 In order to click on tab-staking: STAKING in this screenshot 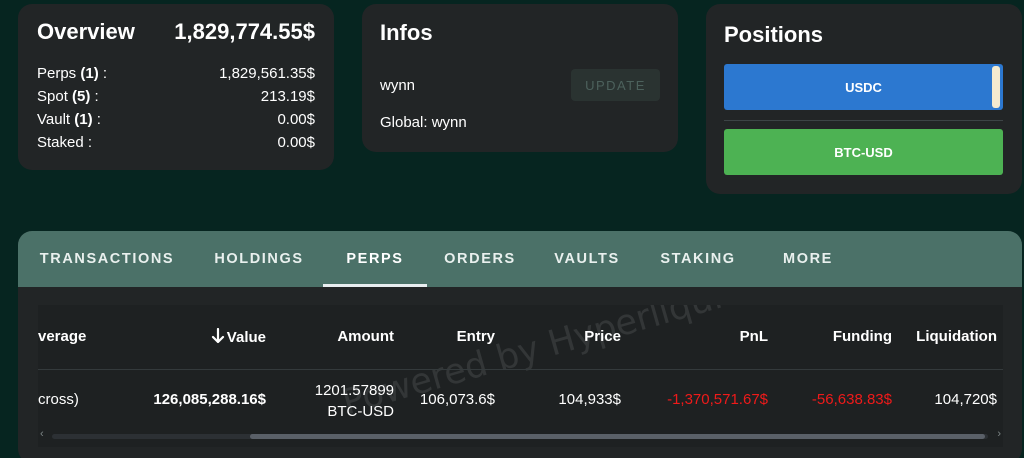, I will do `click(698, 259)`.